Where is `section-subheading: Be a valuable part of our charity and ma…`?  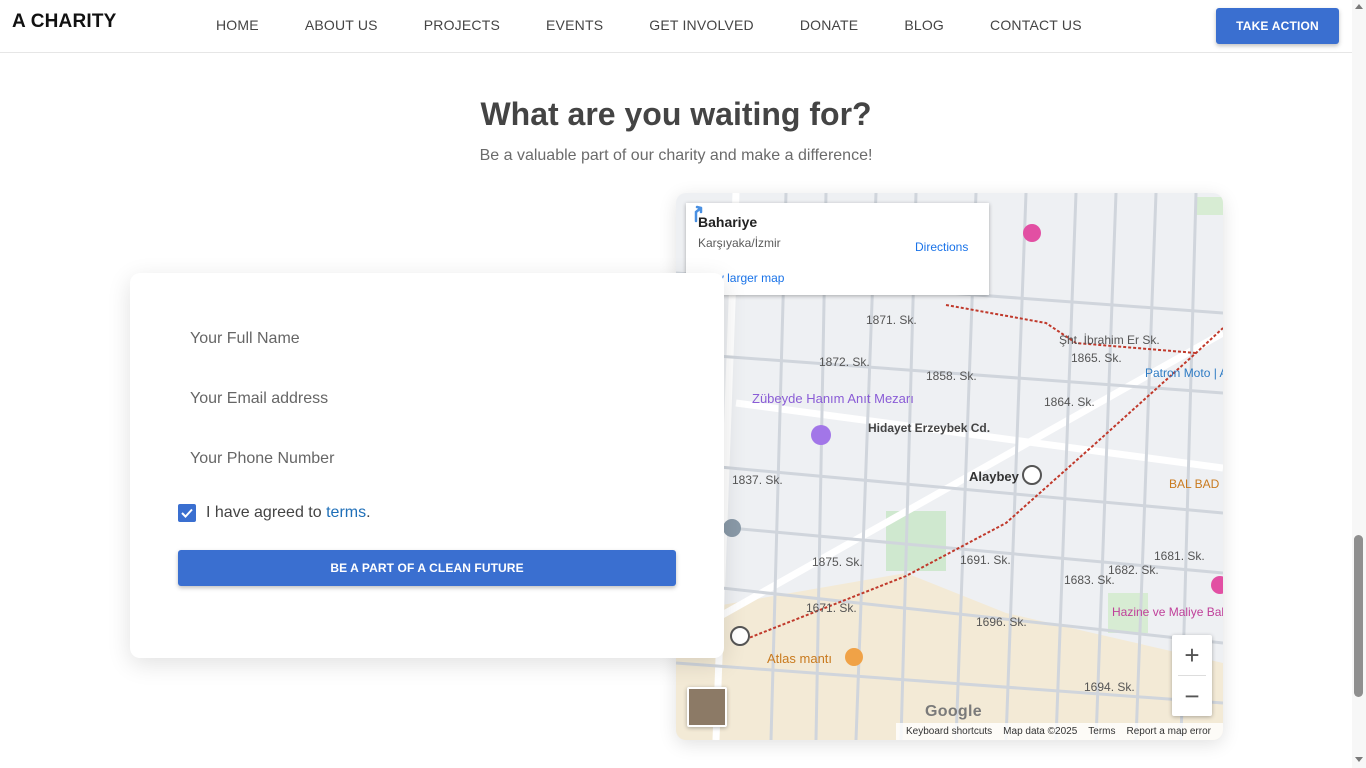
section-subheading: Be a valuable part of our charity and ma… is located at coordinates (676, 155).